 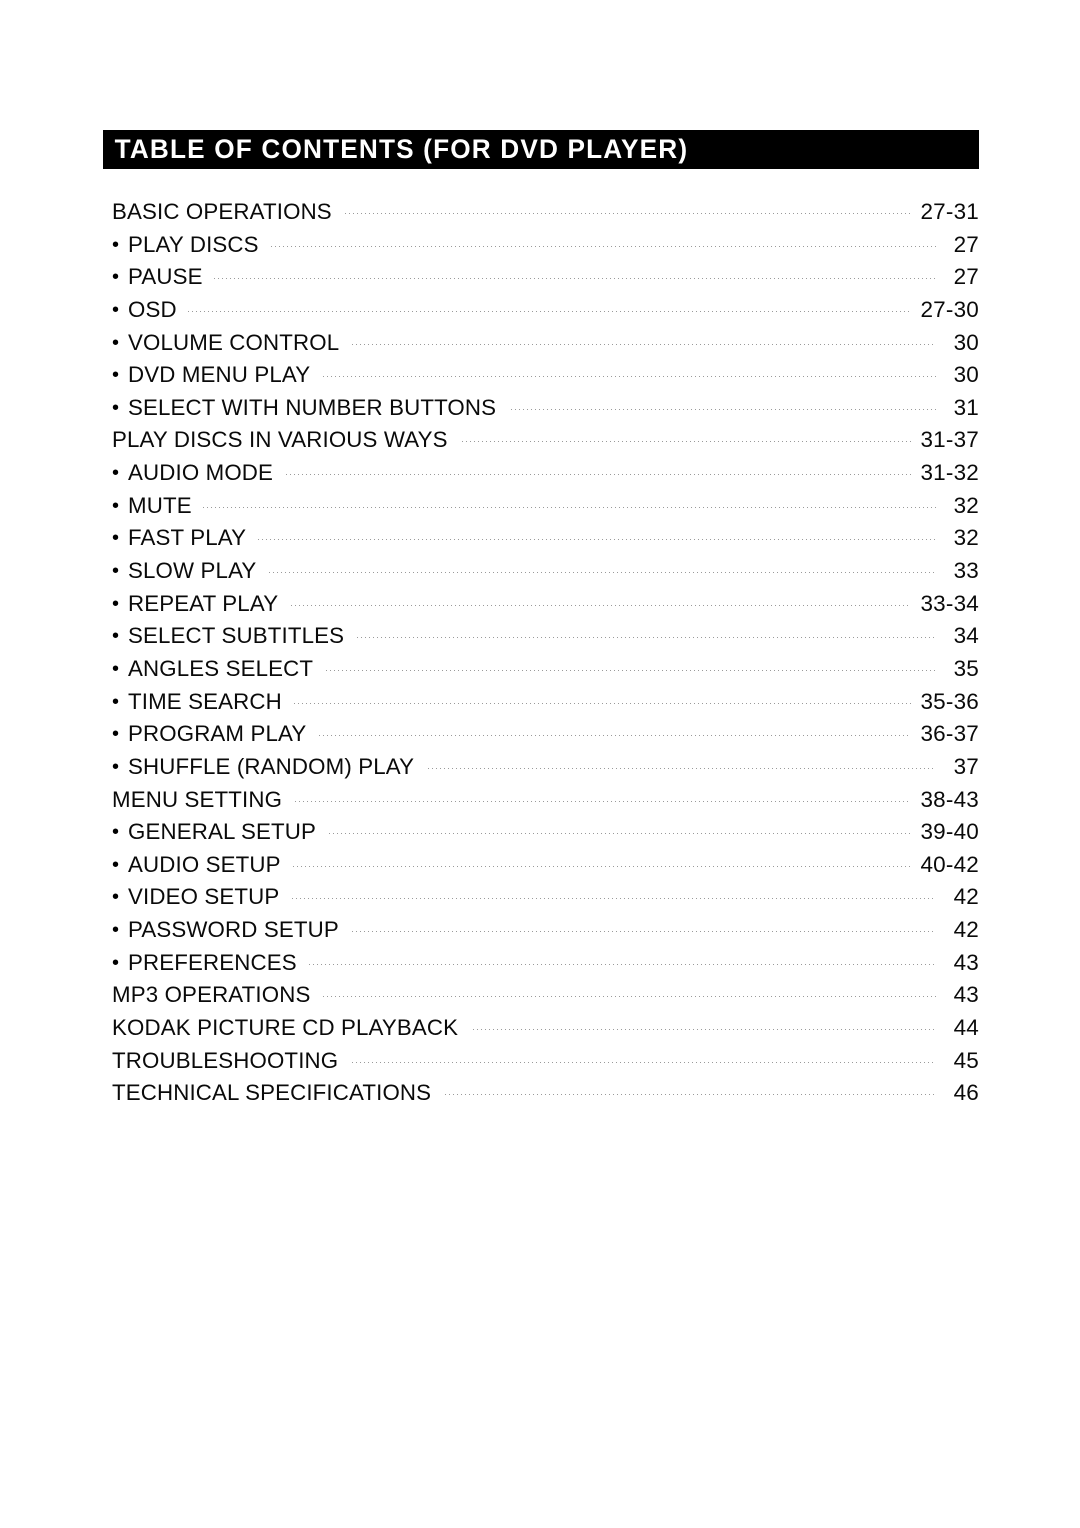 What do you see at coordinates (949, 440) in the screenshot?
I see `toc-entry-page-number: 31-37` at bounding box center [949, 440].